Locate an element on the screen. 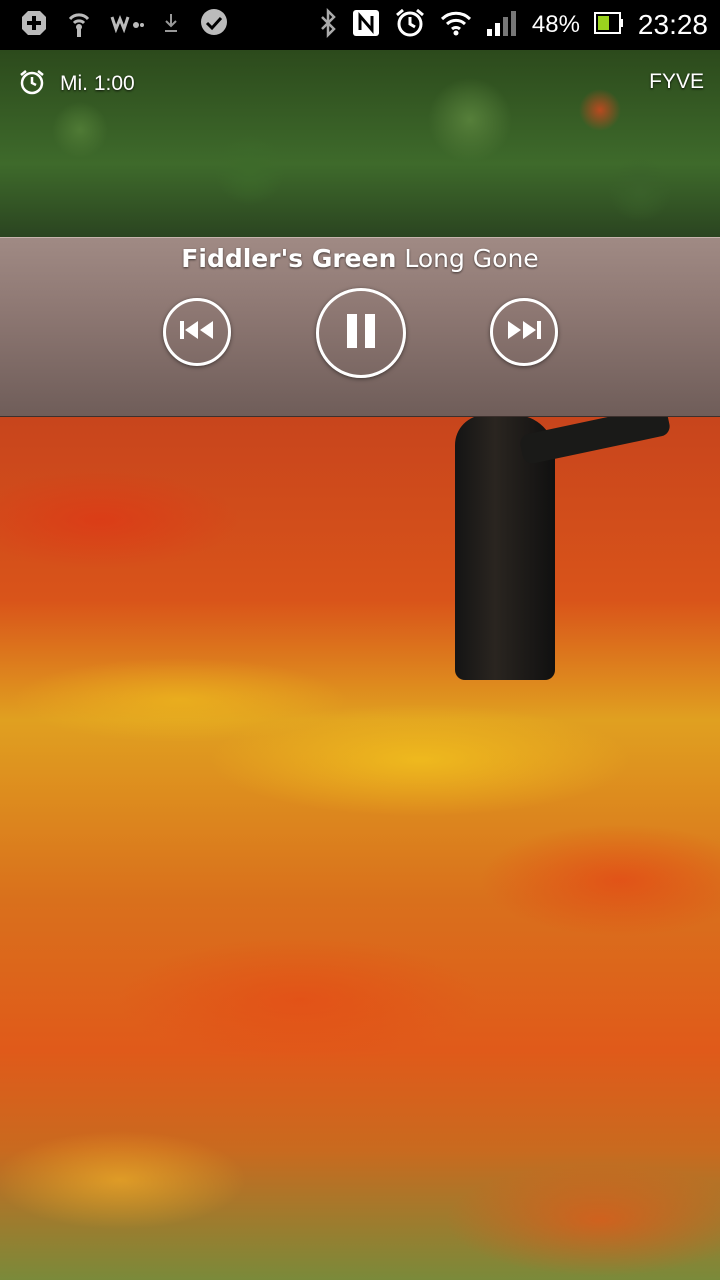  next-icon is located at coordinates (524, 332).